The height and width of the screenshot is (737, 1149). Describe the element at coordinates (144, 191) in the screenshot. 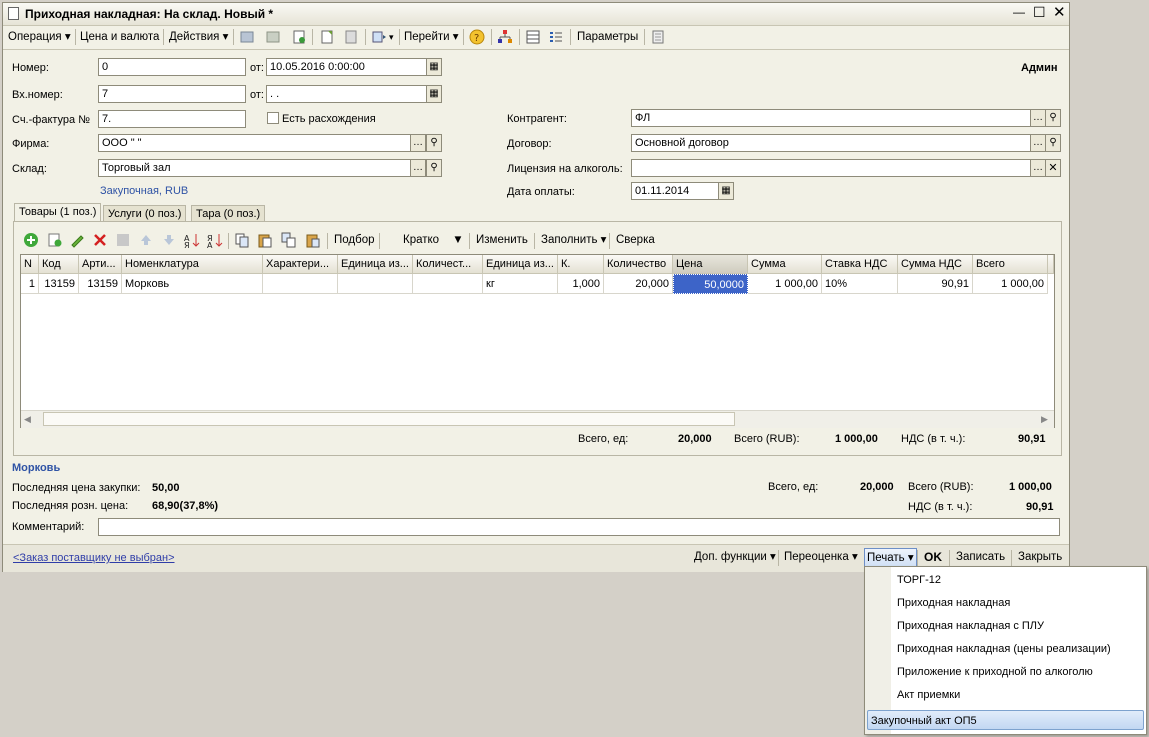

I see `price-type-link: Закупочная, RUB` at that location.